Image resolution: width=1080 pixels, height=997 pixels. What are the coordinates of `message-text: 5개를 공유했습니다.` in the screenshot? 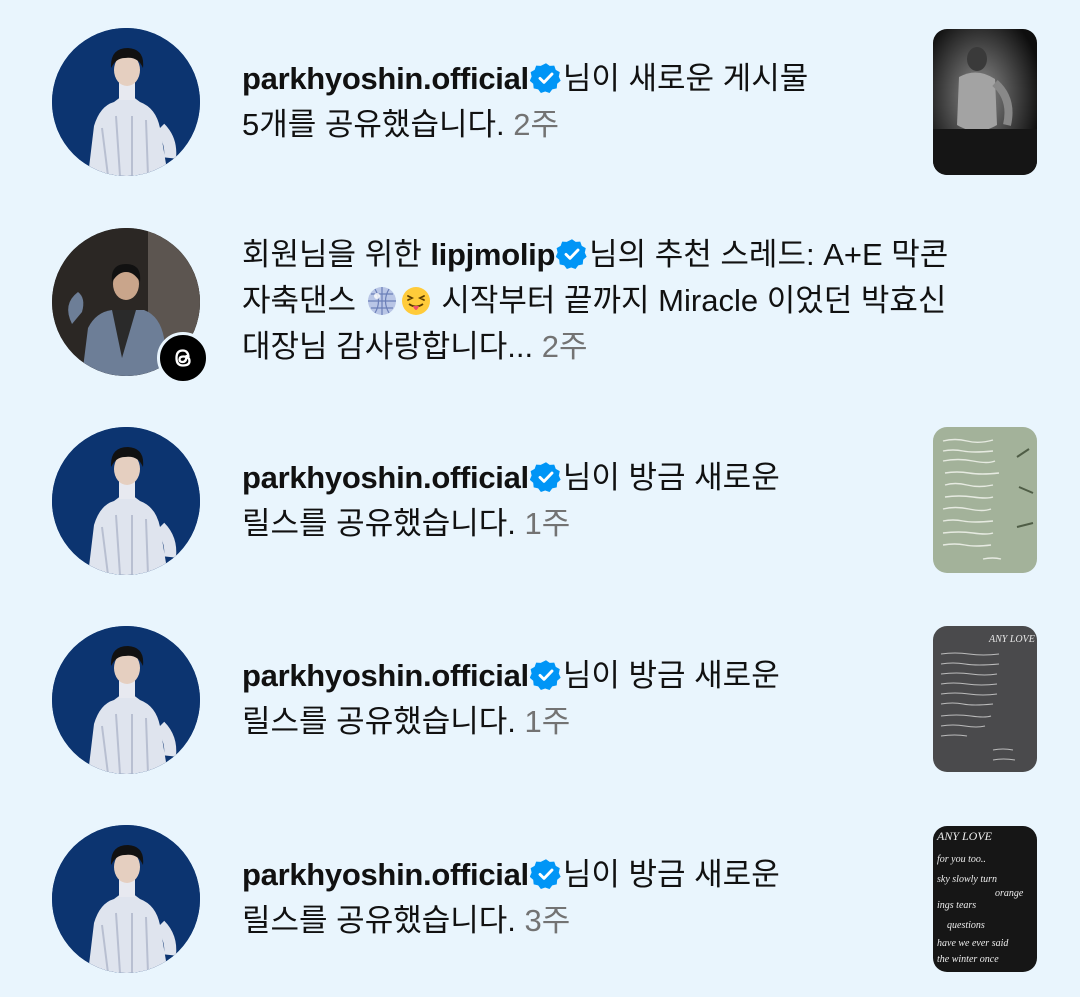 It's located at (373, 124).